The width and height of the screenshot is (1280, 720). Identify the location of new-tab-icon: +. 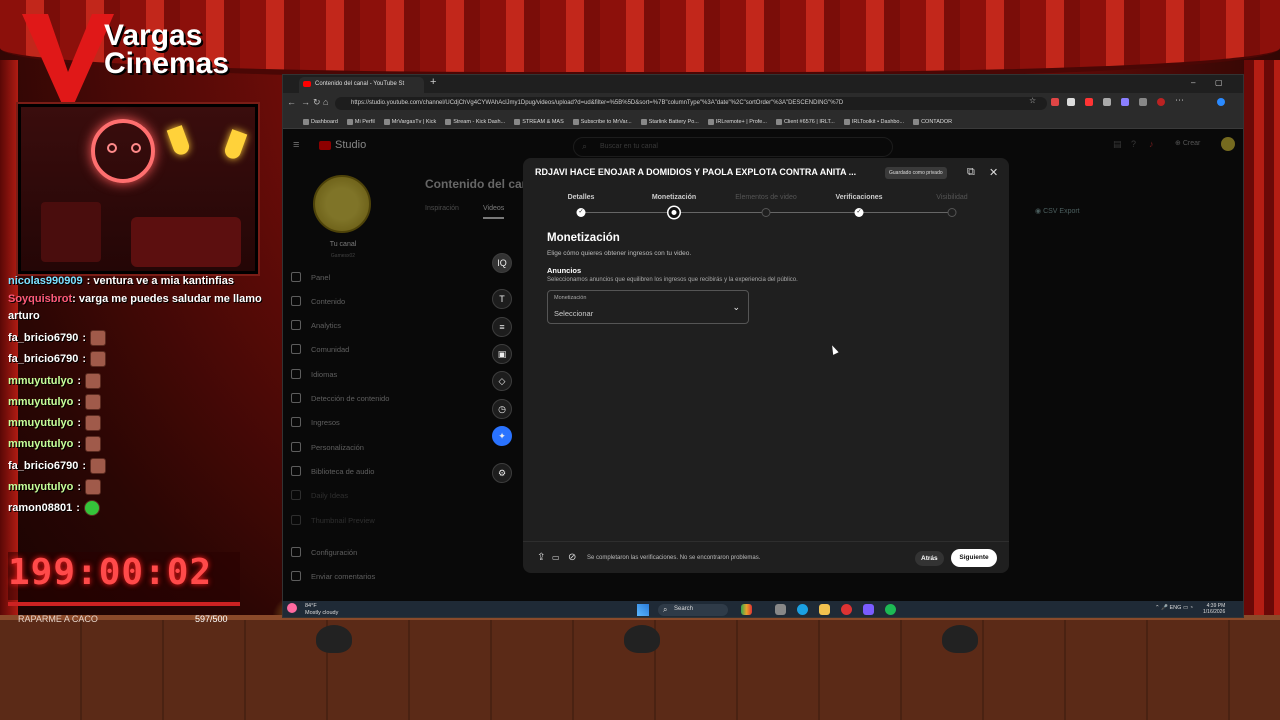
(433, 82).